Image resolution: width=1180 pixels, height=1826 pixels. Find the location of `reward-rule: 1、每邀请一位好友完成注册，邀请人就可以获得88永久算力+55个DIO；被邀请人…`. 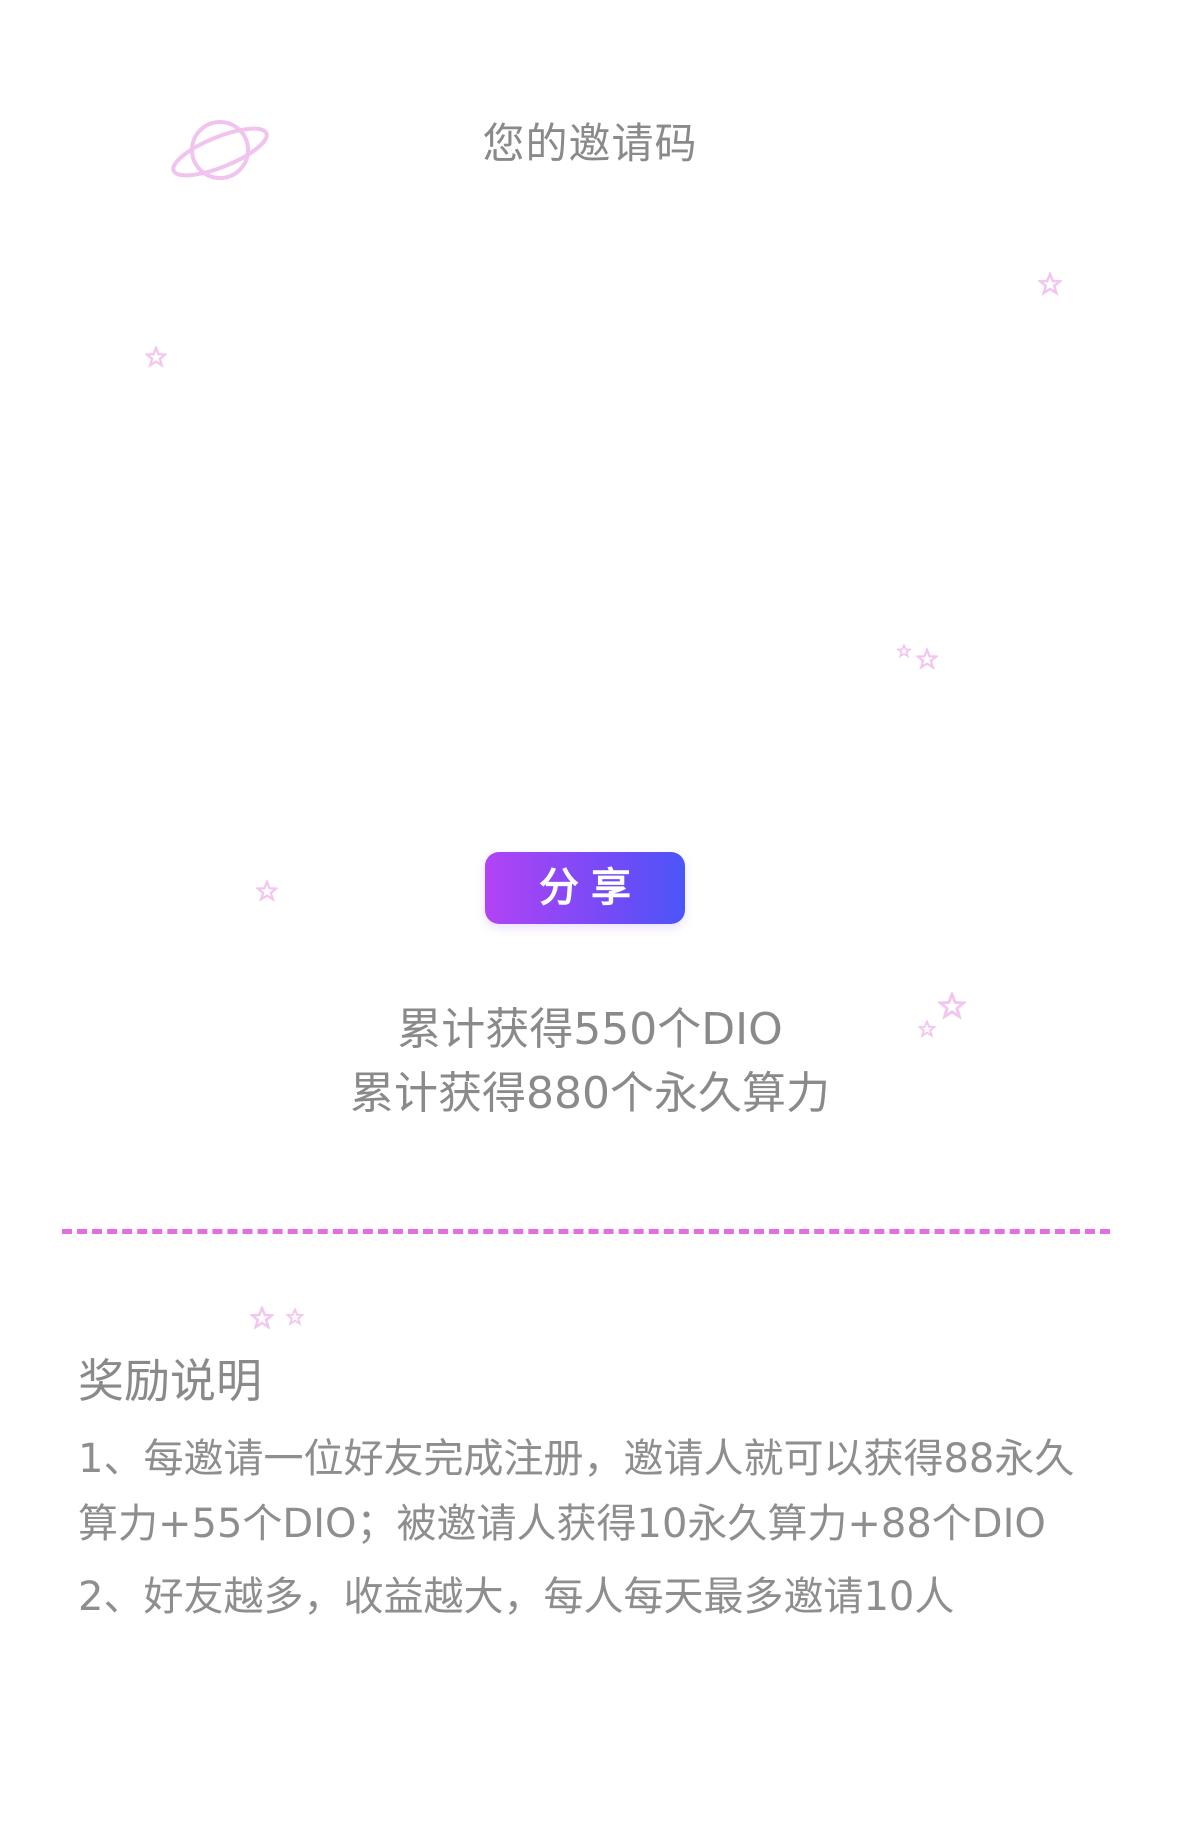

reward-rule: 1、每邀请一位好友完成注册，邀请人就可以获得88永久算力+55个DIO；被邀请人… is located at coordinates (576, 1491).